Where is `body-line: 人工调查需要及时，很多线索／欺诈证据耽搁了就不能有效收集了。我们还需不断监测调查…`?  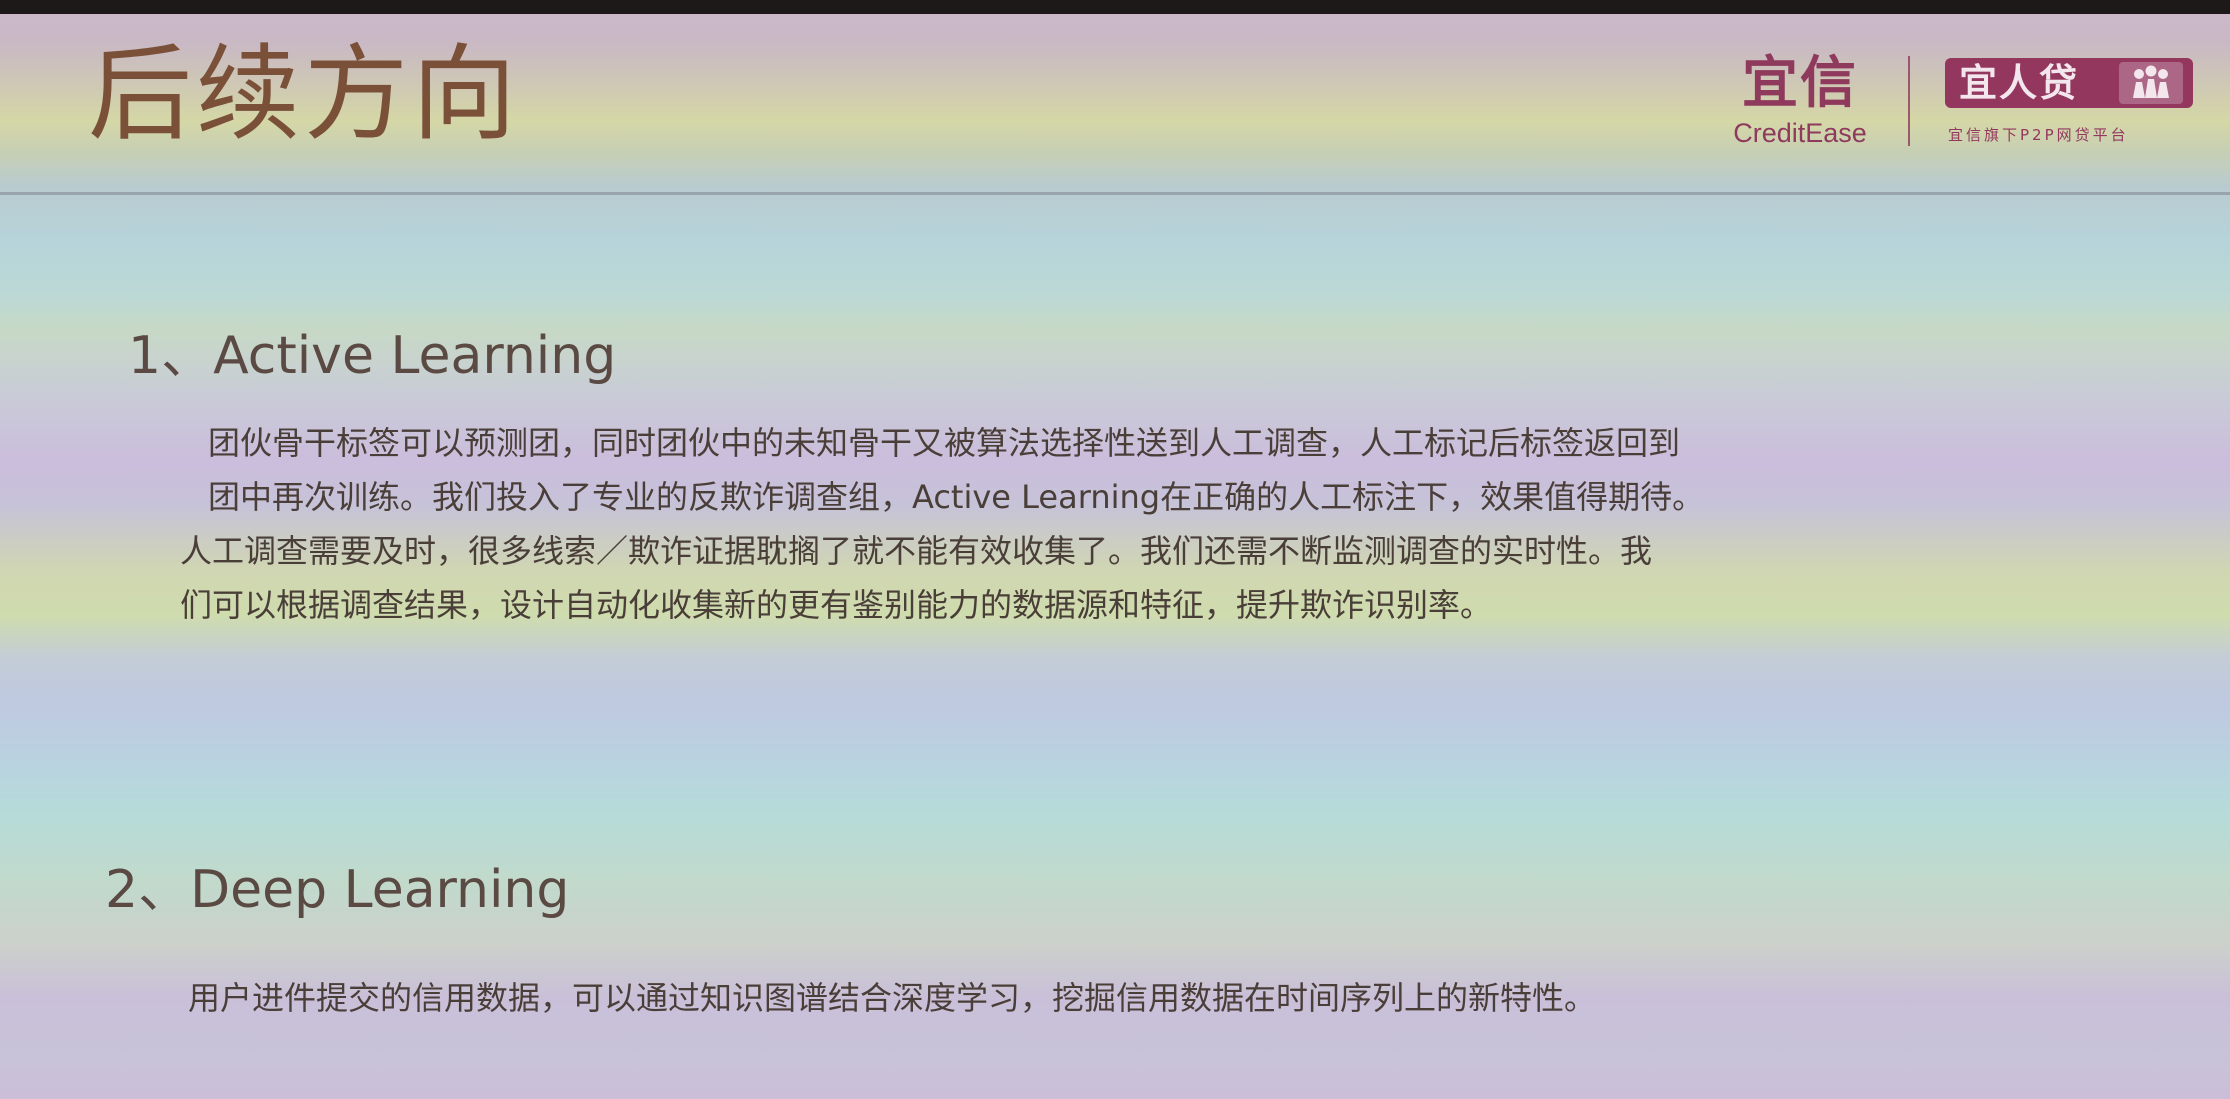
body-line: 人工调查需要及时，很多线索／欺诈证据耽搁了就不能有效收集了。我们还需不断监测调查… is located at coordinates (916, 551).